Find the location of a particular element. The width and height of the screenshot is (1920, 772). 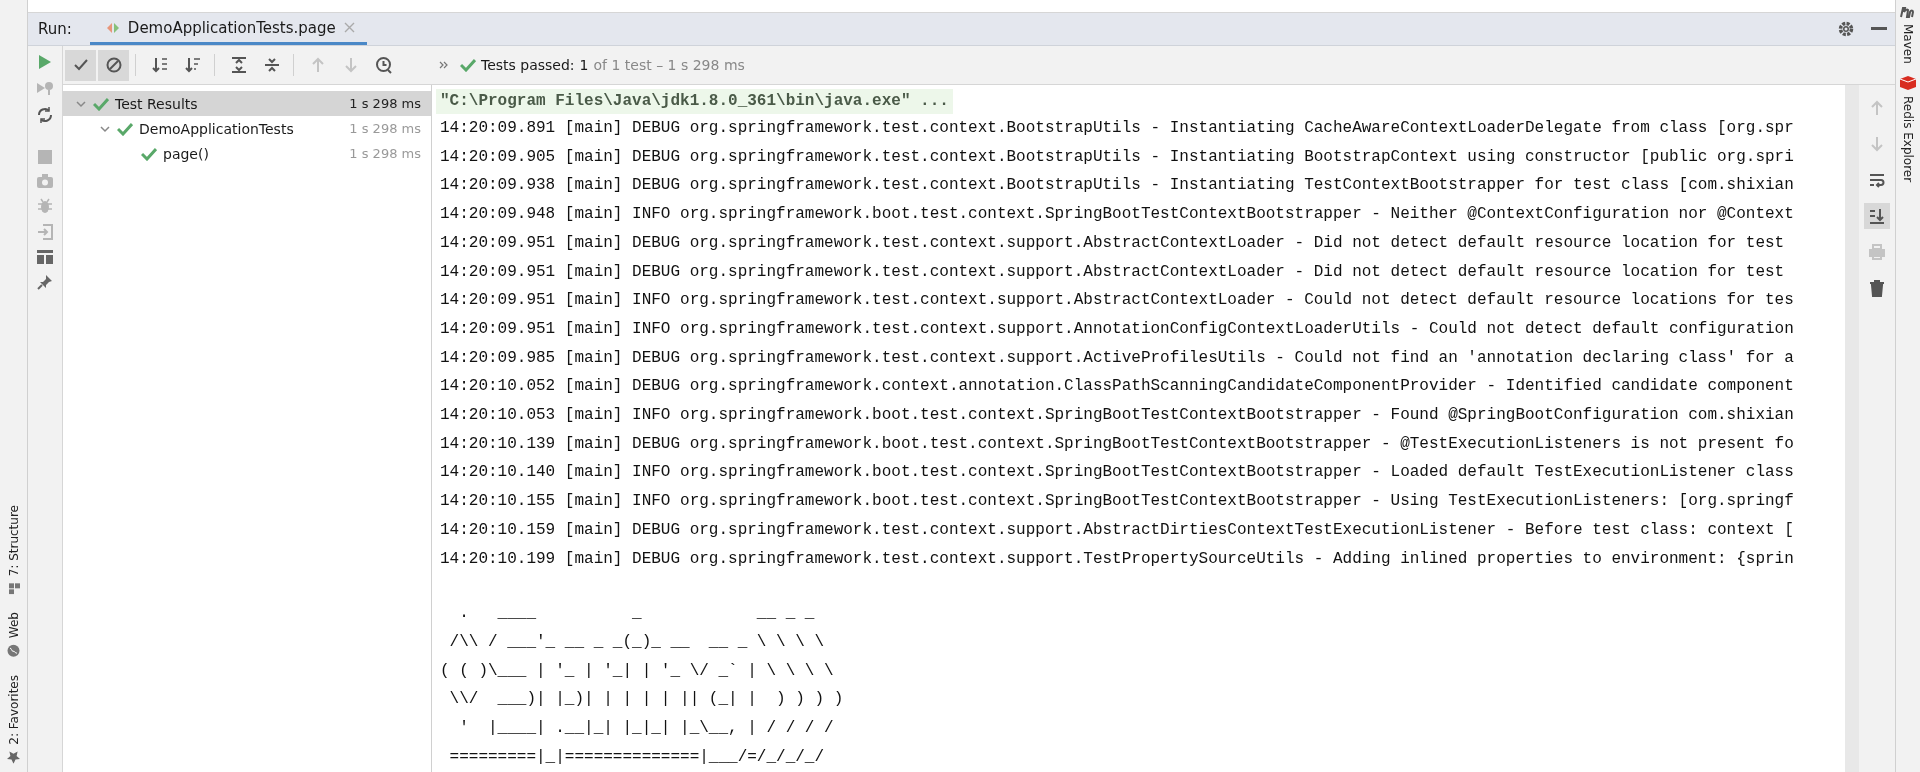

log-line: 14:20:09.985 [main] DEBUG org.springframework.test.context.support.ActiveProfilesUtils - Could not find an 'annotation declaring class' for a is located at coordinates (1117, 358).